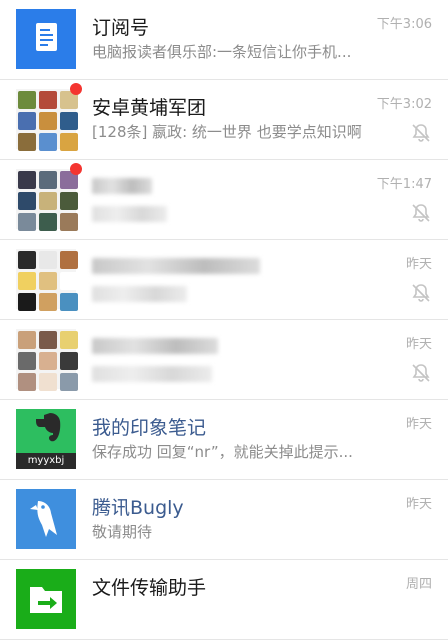 Image resolution: width=448 pixels, height=644 pixels. I want to click on chat-row-group: 安卓黄埔军团 [128条] 嬴政: 统一世界 也要学点知识啊 下午3:02, so click(224, 120).